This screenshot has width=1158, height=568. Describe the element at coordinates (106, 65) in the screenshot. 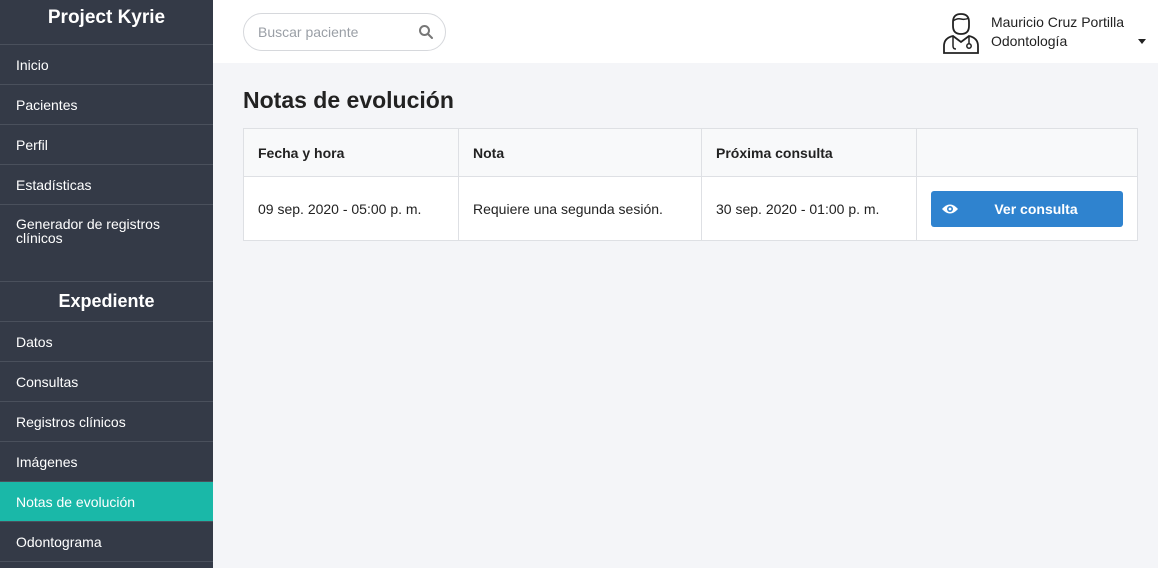

I see `sidebar-item-inicio: Inicio` at that location.